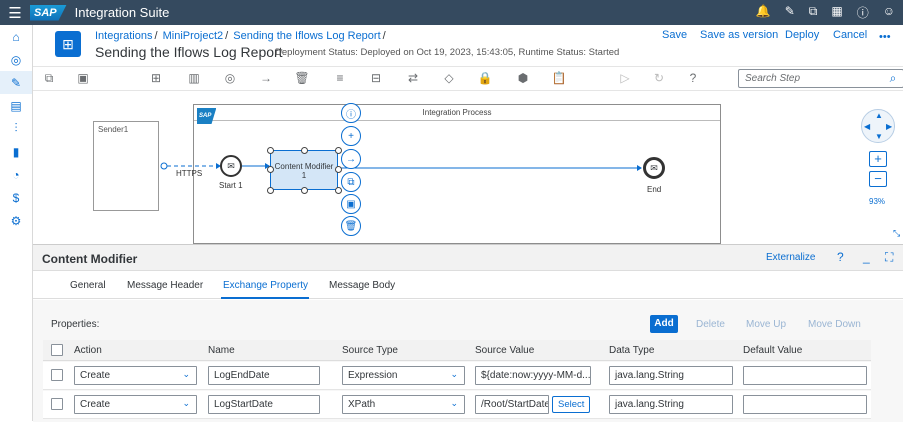 Image resolution: width=903 pixels, height=422 pixels. What do you see at coordinates (559, 78) in the screenshot?
I see `clipboard-icon: 📋` at bounding box center [559, 78].